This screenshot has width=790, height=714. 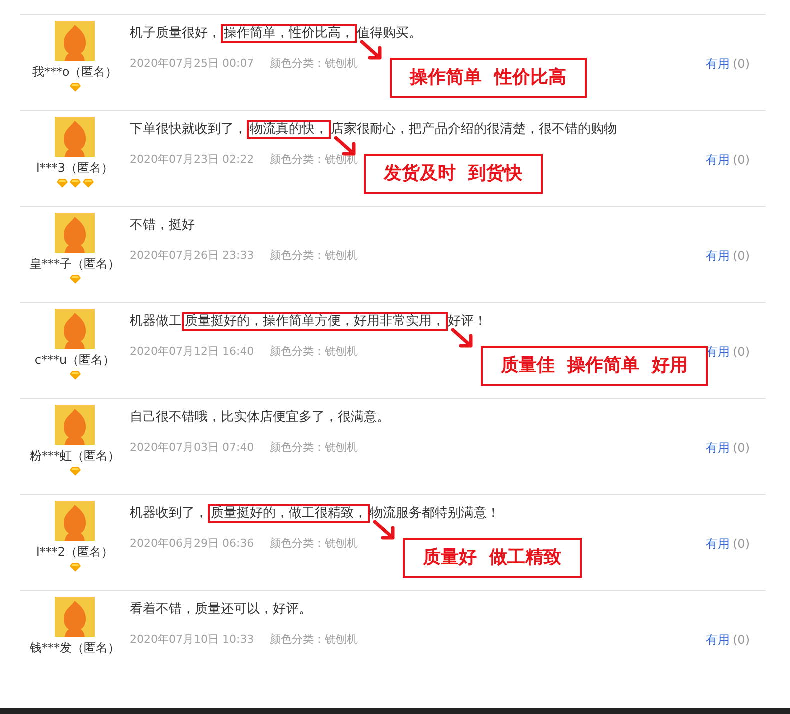 What do you see at coordinates (75, 552) in the screenshot?
I see `user-name: l***2（匿名）` at bounding box center [75, 552].